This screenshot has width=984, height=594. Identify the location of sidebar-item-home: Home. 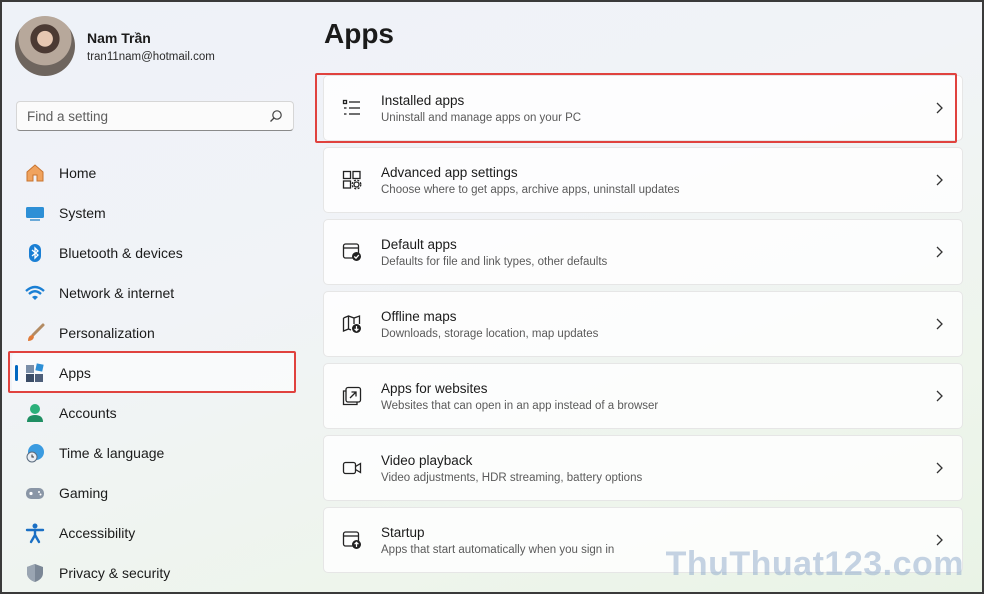
(153, 173).